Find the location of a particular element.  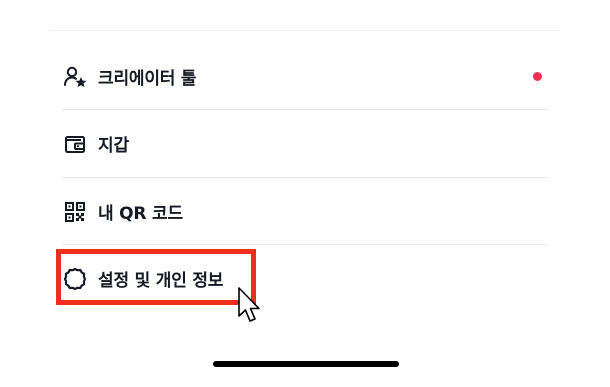

notification-dot is located at coordinates (537, 76).